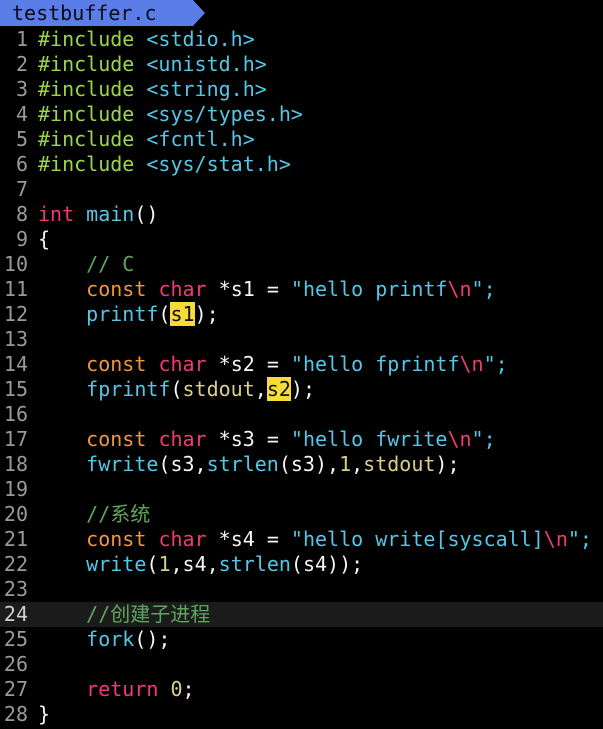 Image resolution: width=603 pixels, height=729 pixels. What do you see at coordinates (301, 514) in the screenshot?
I see `code-line: 20 //系统` at bounding box center [301, 514].